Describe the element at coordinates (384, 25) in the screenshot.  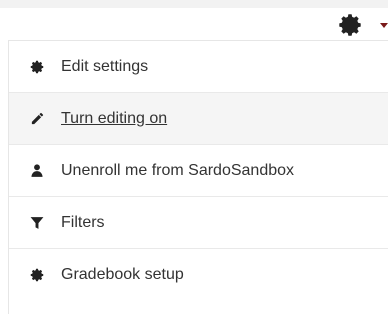
I see `caret-down-icon` at that location.